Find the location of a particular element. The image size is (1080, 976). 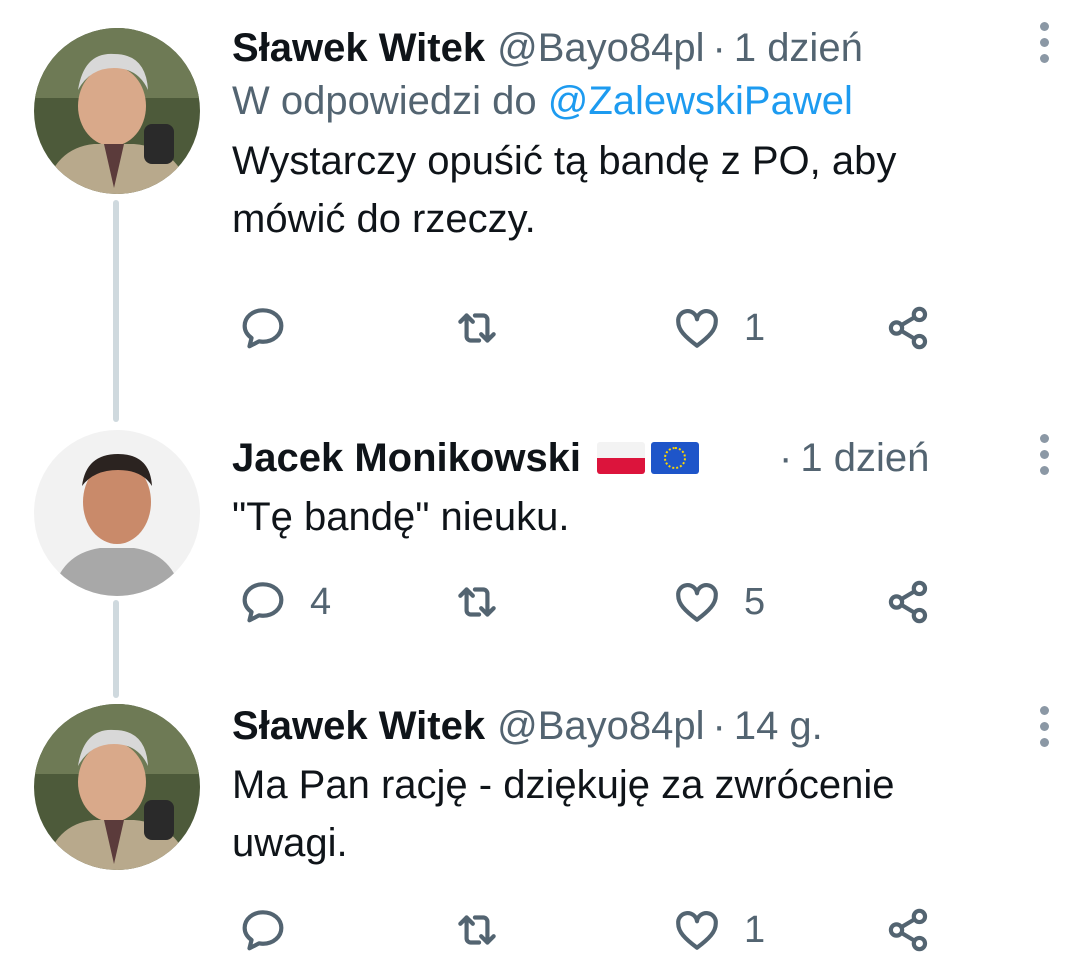

timestamp: 14 g. is located at coordinates (778, 726).